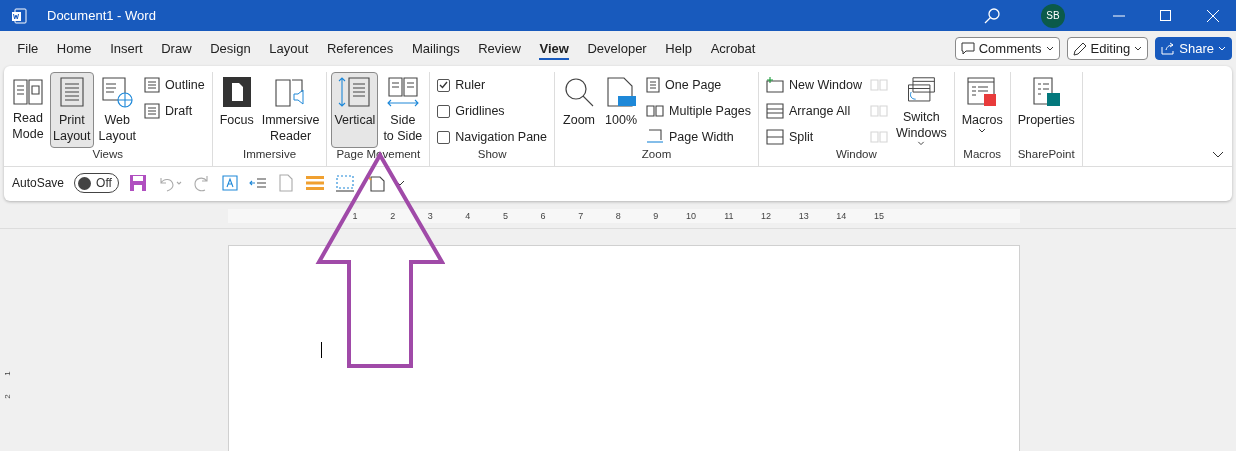 Image resolution: width=1236 pixels, height=451 pixels. Describe the element at coordinates (378, 155) in the screenshot. I see `group-label: Page Movement` at that location.